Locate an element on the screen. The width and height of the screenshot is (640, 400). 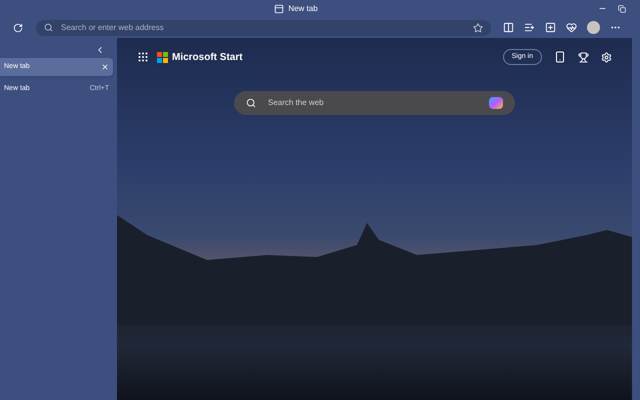
restore-icon is located at coordinates (622, 8).